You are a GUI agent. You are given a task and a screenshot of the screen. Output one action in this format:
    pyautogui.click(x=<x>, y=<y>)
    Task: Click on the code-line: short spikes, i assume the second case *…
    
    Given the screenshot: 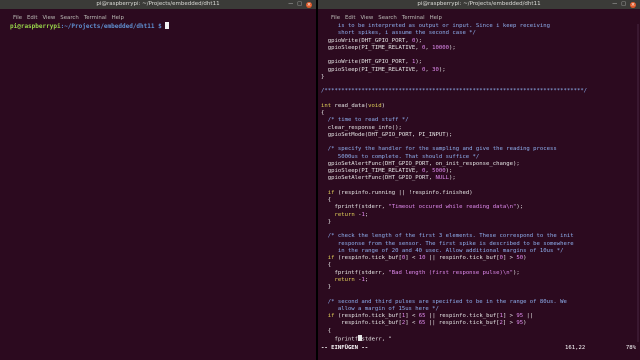 What is the action you would take?
    pyautogui.click(x=478, y=33)
    